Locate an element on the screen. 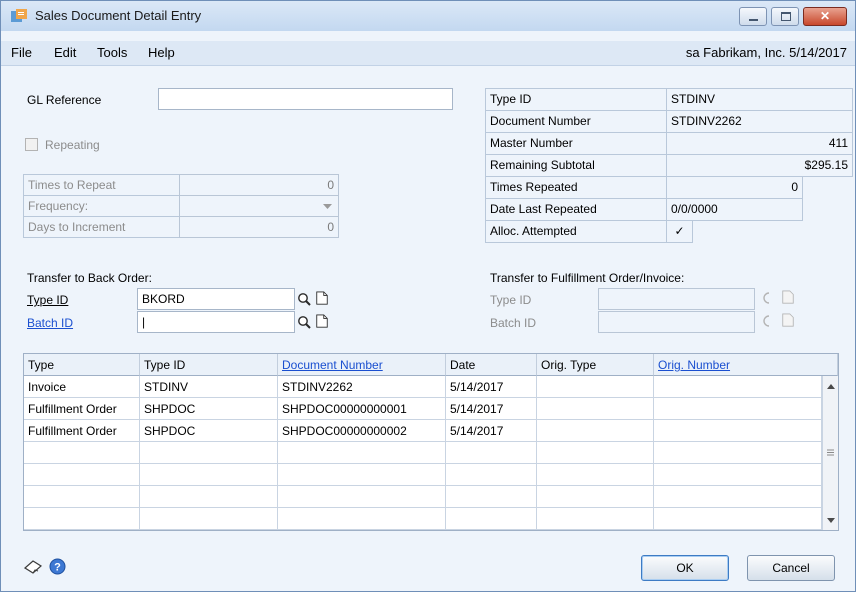 The height and width of the screenshot is (592, 856). cancel-button: Cancel is located at coordinates (791, 568).